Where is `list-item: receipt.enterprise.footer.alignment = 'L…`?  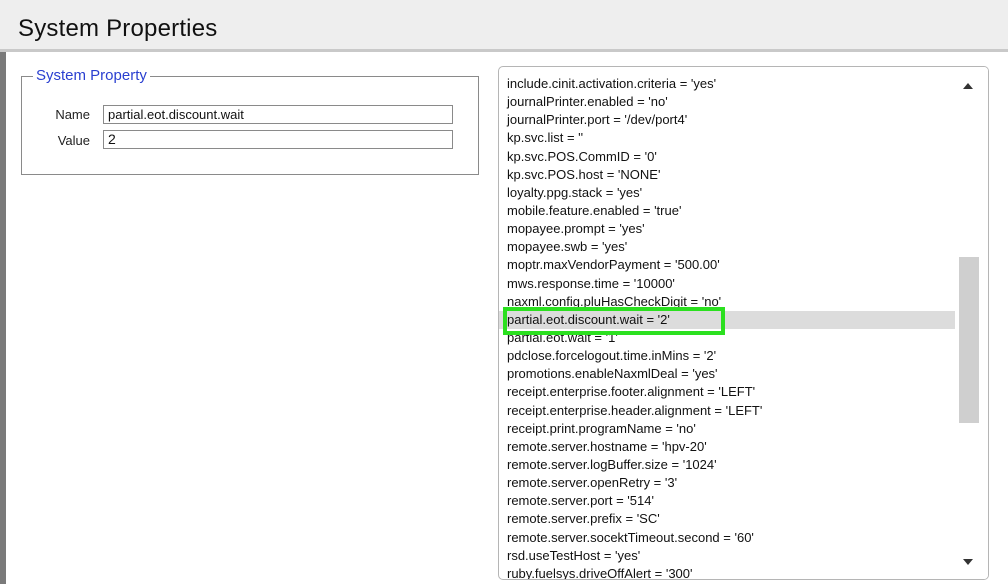
list-item: receipt.enterprise.footer.alignment = 'L… is located at coordinates (727, 392).